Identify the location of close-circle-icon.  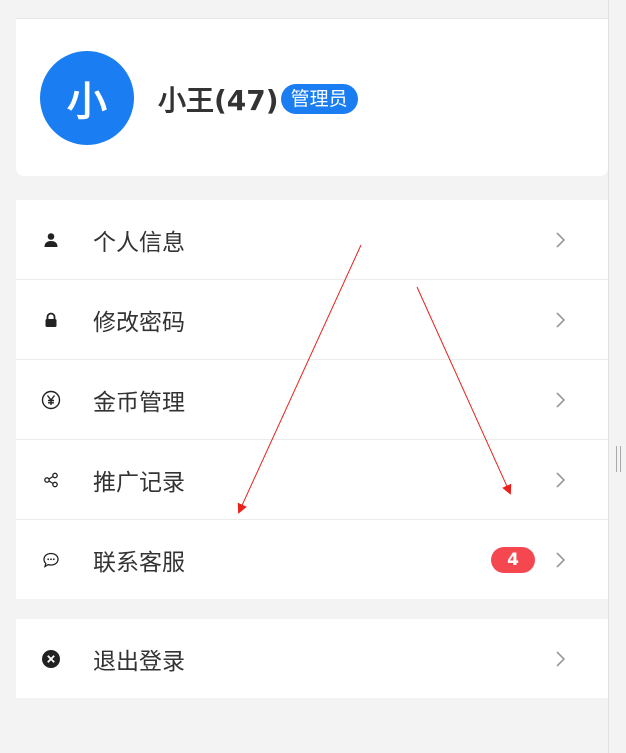
(51, 659).